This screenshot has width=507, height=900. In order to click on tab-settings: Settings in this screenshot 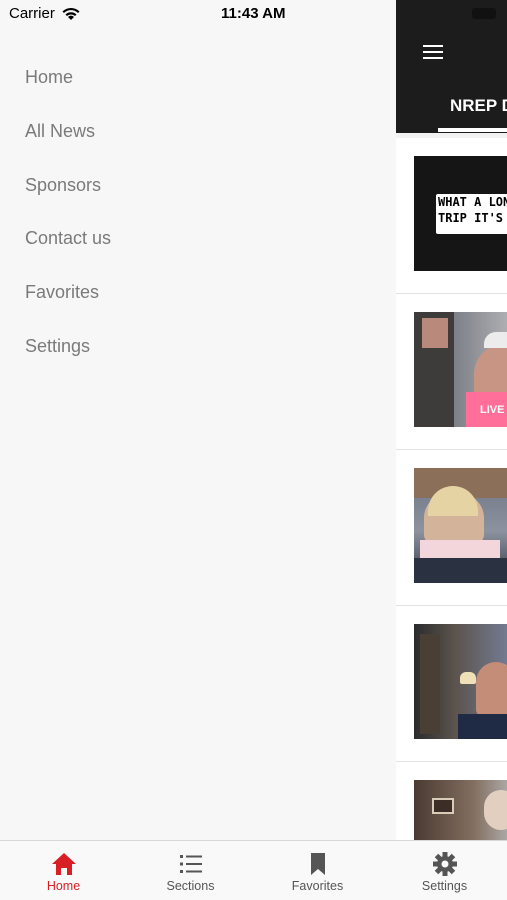, I will do `click(444, 870)`.